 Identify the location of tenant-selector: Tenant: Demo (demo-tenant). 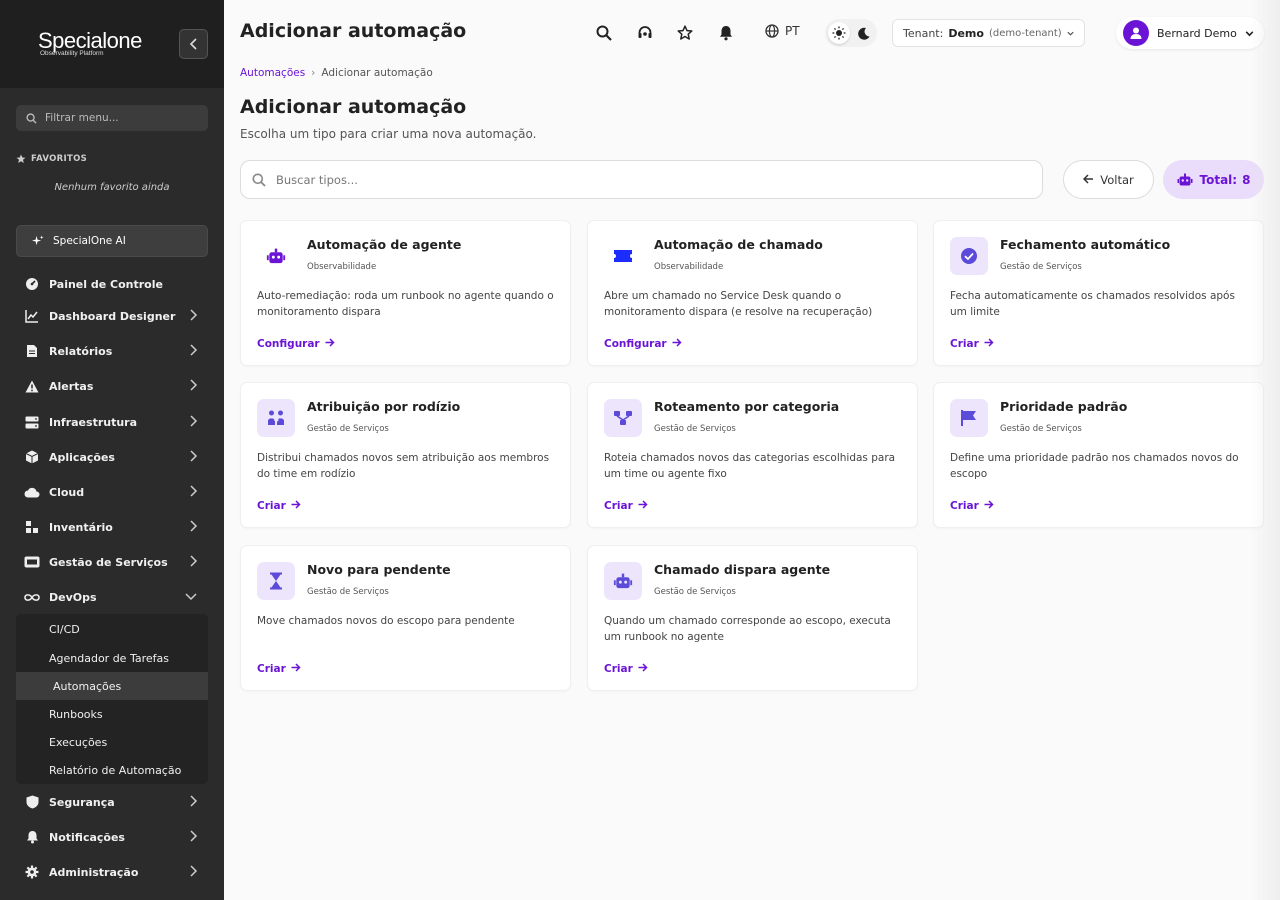
(988, 33).